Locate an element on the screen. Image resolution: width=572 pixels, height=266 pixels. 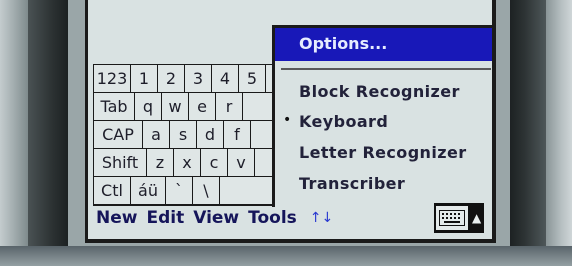
menu-new: New is located at coordinates (116, 218).